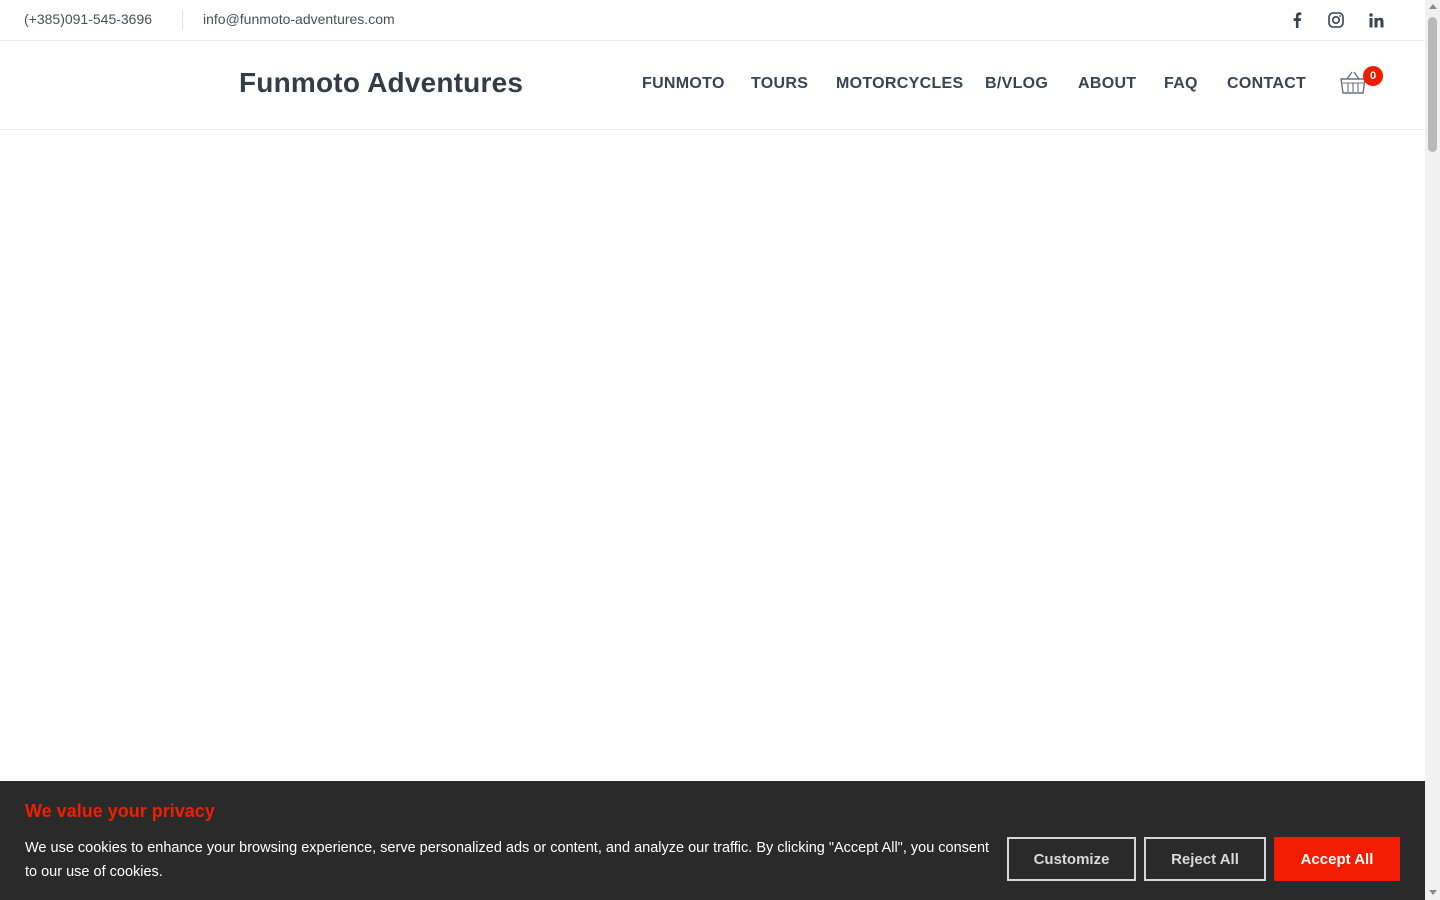  Describe the element at coordinates (1266, 84) in the screenshot. I see `nav-item-contact: CONTACT` at that location.